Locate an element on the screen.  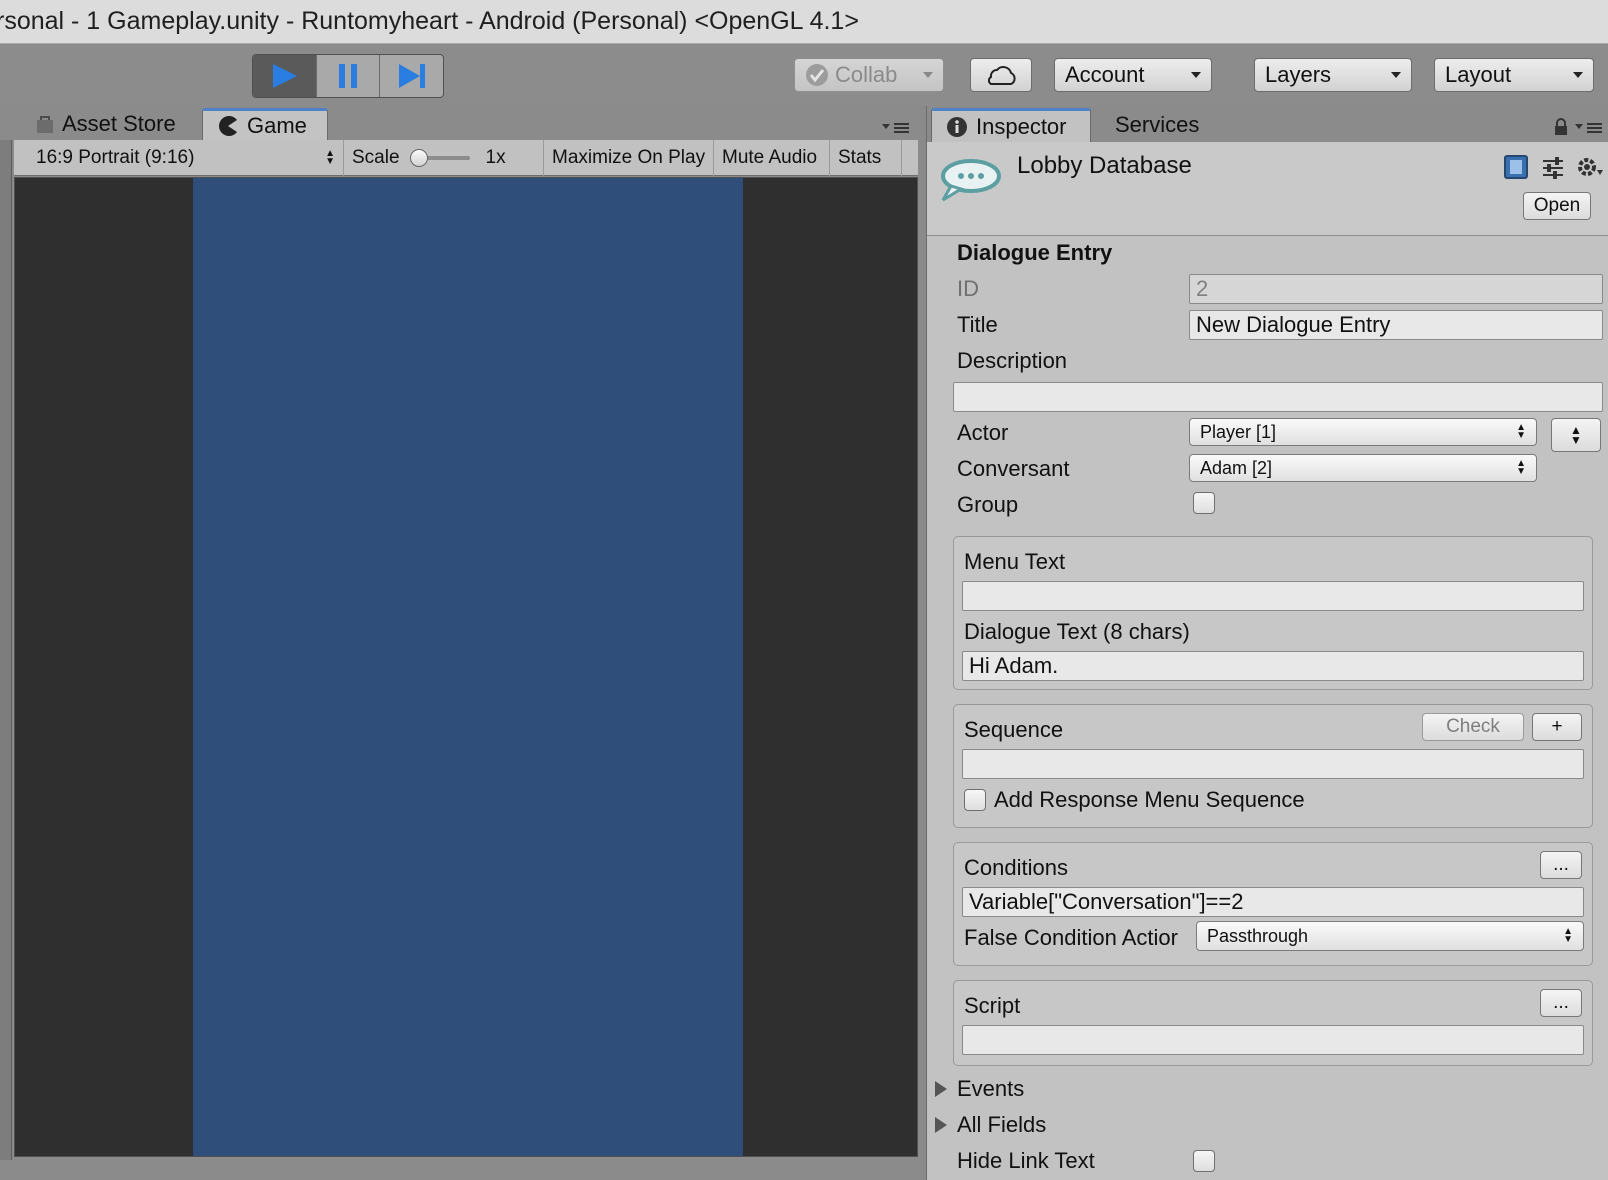
sequence-field is located at coordinates (1273, 764).